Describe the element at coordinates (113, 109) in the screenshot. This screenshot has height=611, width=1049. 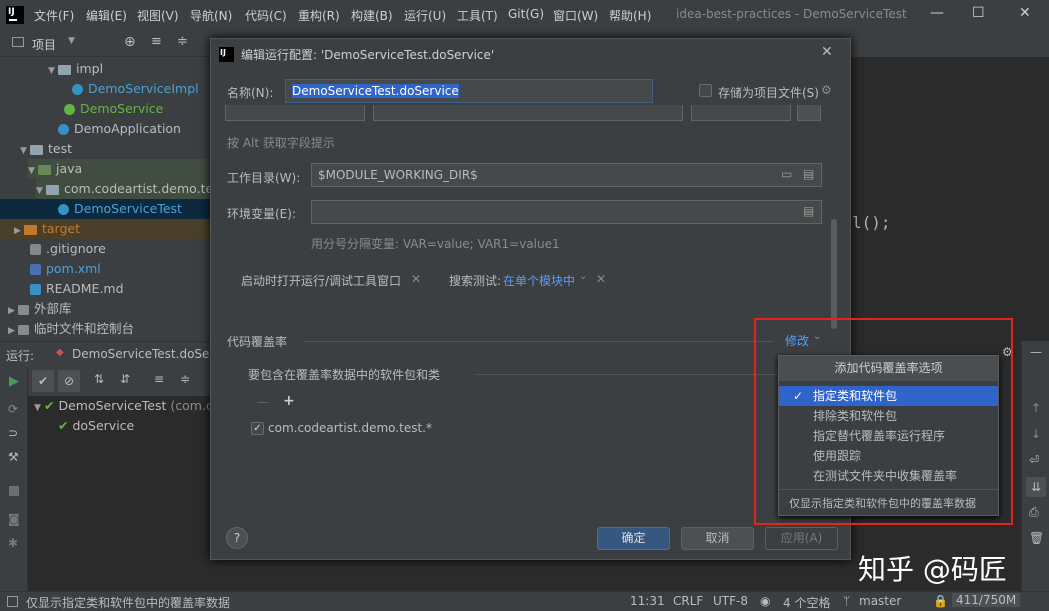
I see `tree-item: DemoService` at that location.